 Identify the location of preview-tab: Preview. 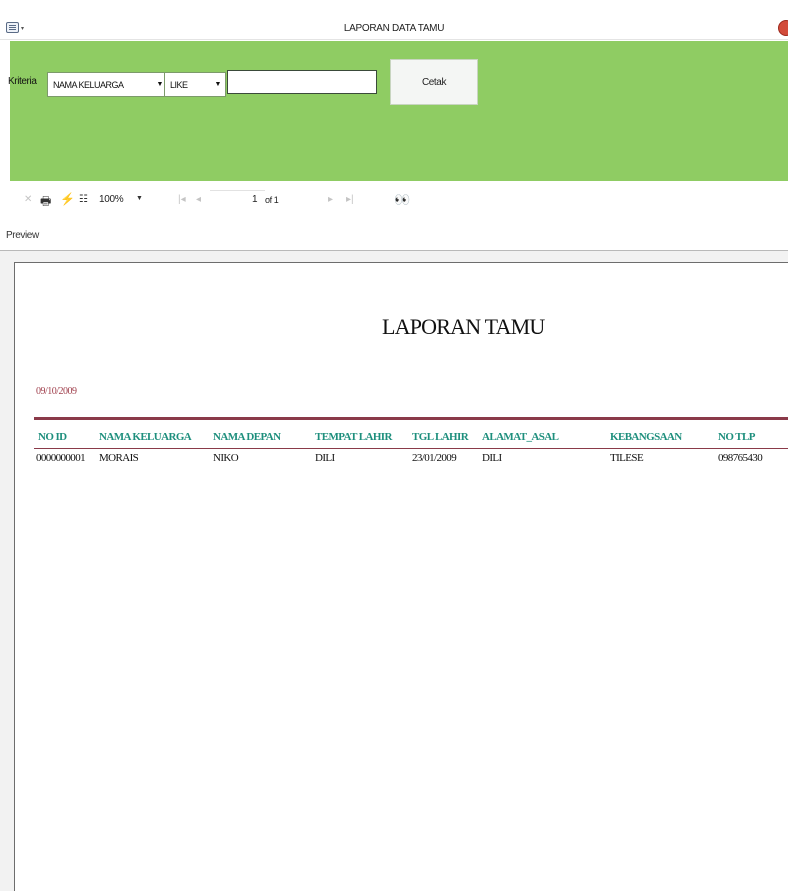
(22, 235).